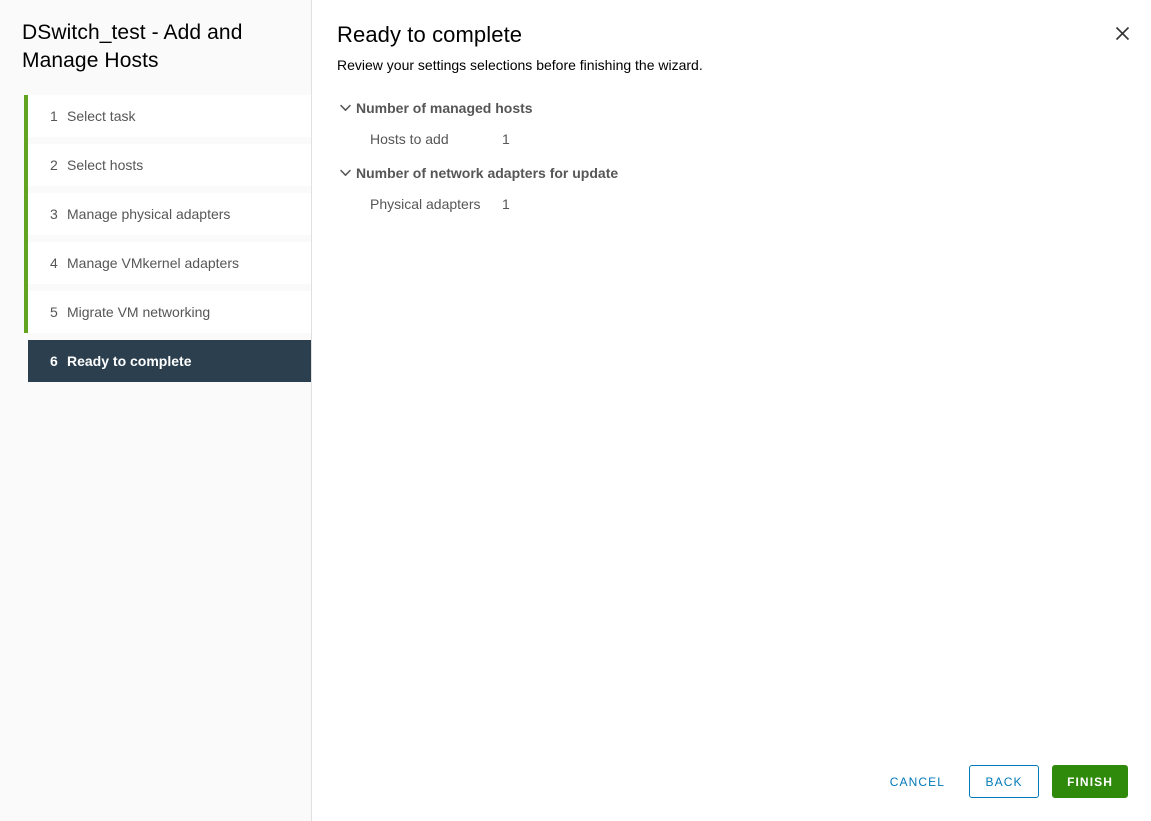 The height and width of the screenshot is (821, 1151). What do you see at coordinates (425, 204) in the screenshot?
I see `summary-row-label: Physical adapters` at bounding box center [425, 204].